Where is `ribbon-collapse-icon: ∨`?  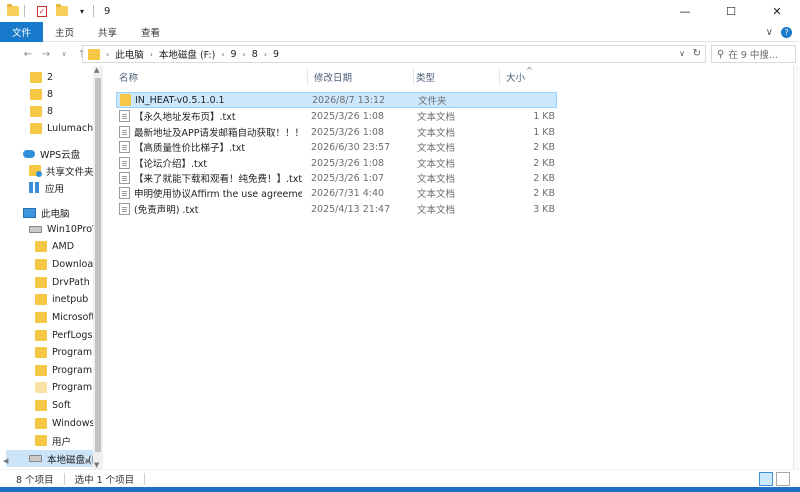 ribbon-collapse-icon: ∨ is located at coordinates (769, 32).